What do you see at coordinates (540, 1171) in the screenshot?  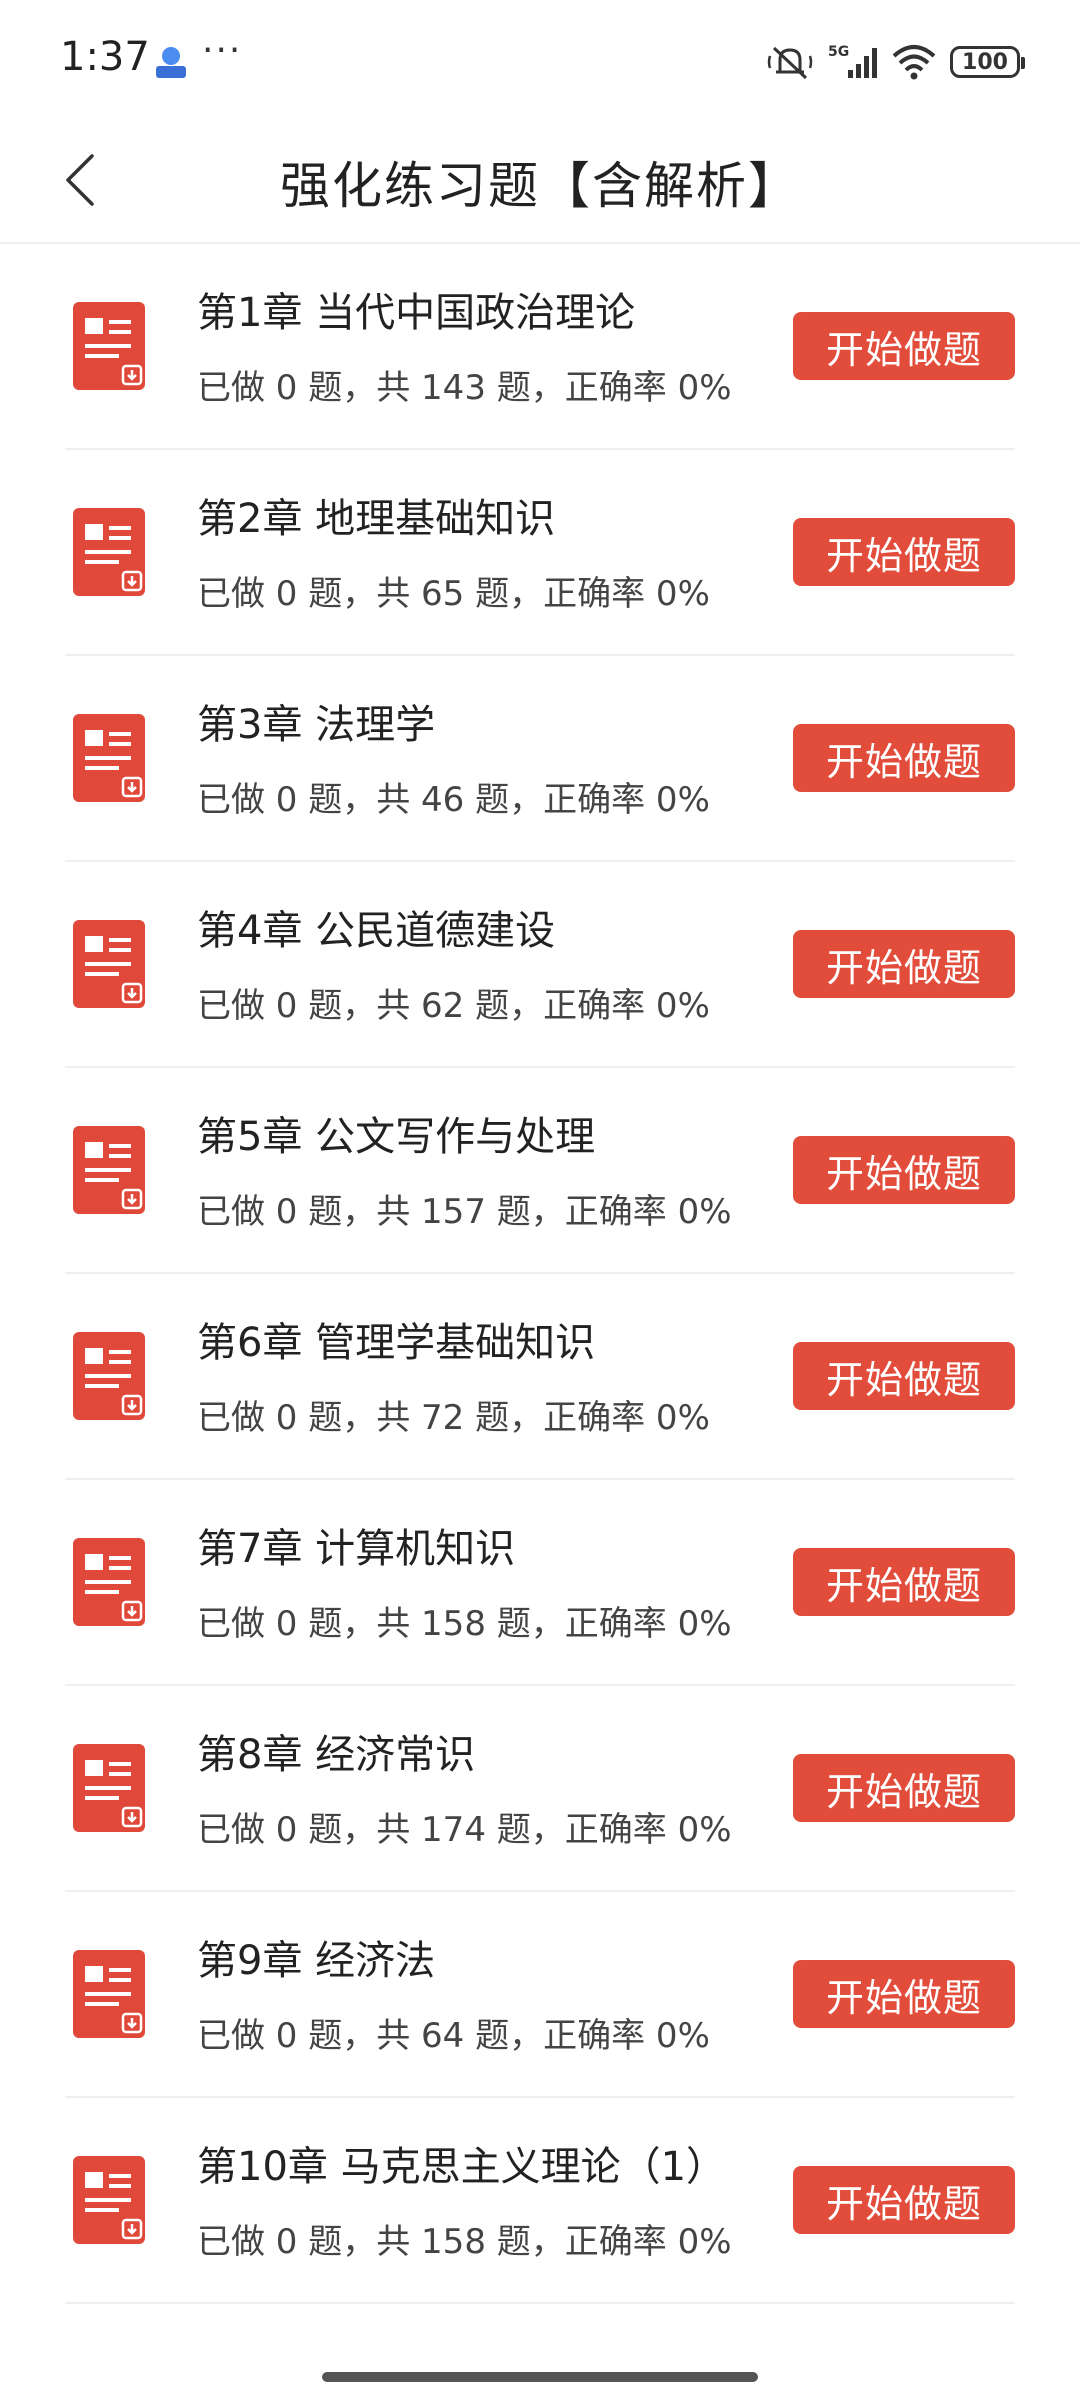 I see `chapter-row: 第5章 公文写作与处理 已做 0 题，共 157 题，正确率 0% 开始做题` at bounding box center [540, 1171].